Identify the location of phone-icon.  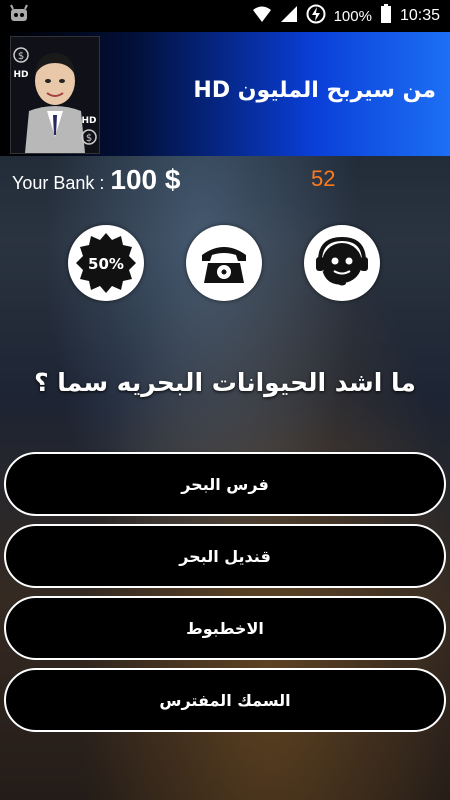
(224, 265).